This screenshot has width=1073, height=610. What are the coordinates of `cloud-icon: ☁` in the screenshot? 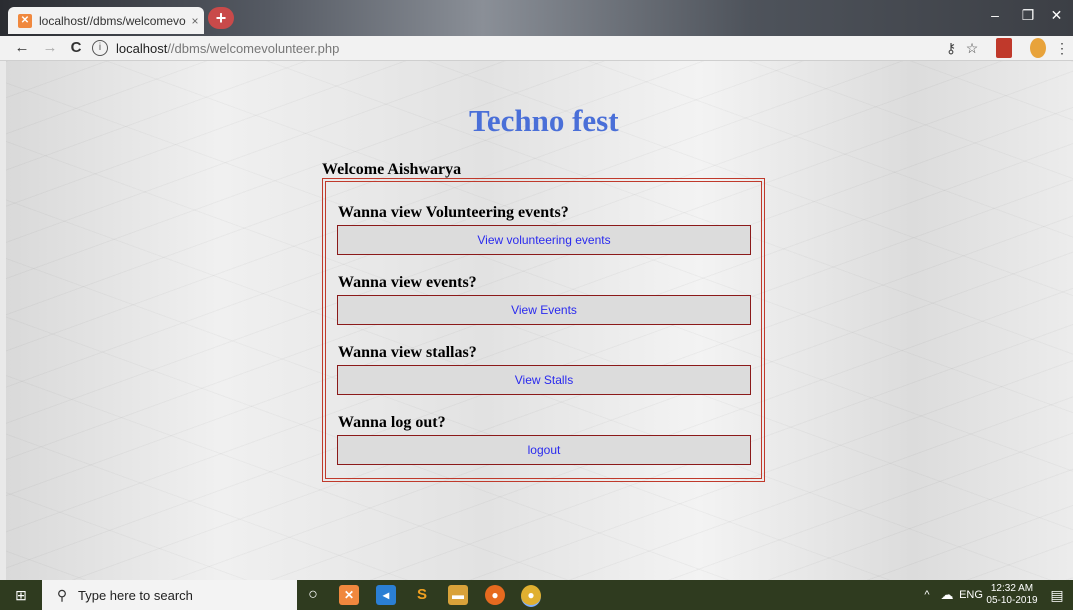 It's located at (947, 595).